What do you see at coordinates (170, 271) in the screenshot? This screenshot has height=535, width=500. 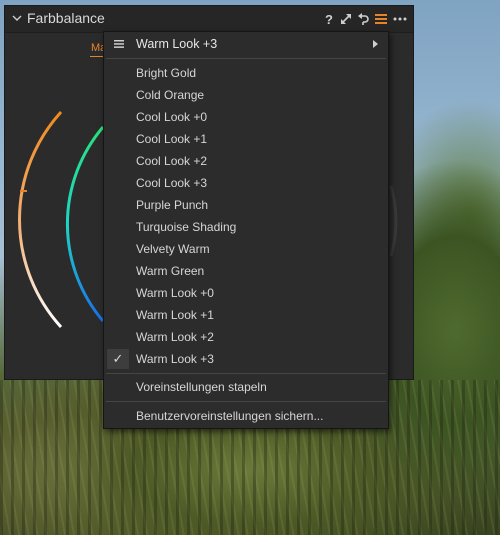 I see `preset-item-label: Warm Green` at bounding box center [170, 271].